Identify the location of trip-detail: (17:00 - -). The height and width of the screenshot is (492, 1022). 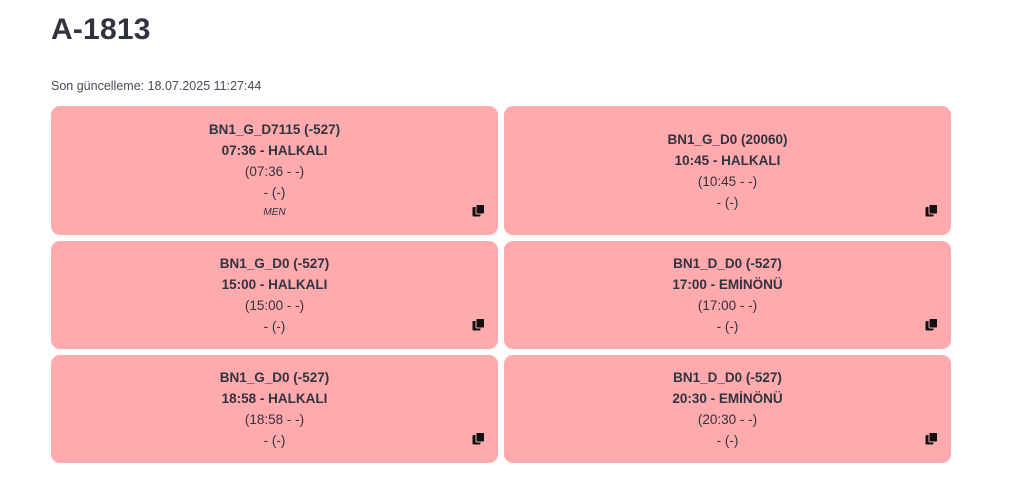
(727, 305).